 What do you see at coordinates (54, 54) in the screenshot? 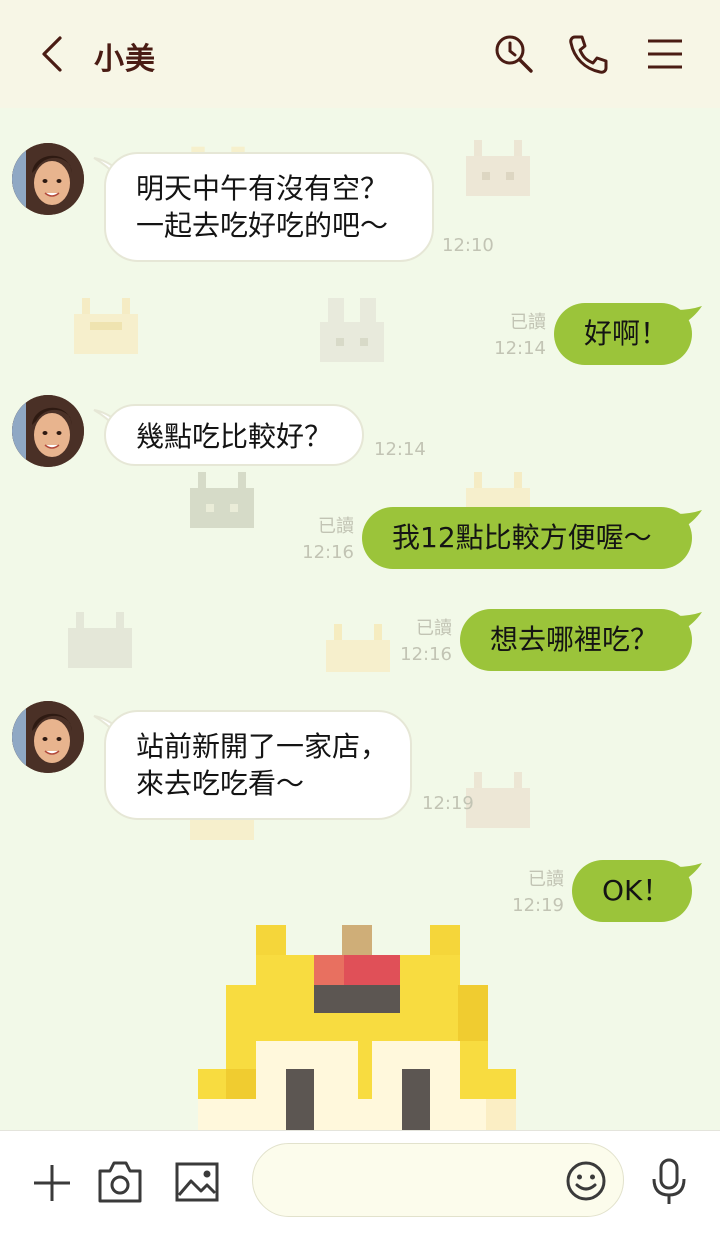
I see `back-chevron-icon` at bounding box center [54, 54].